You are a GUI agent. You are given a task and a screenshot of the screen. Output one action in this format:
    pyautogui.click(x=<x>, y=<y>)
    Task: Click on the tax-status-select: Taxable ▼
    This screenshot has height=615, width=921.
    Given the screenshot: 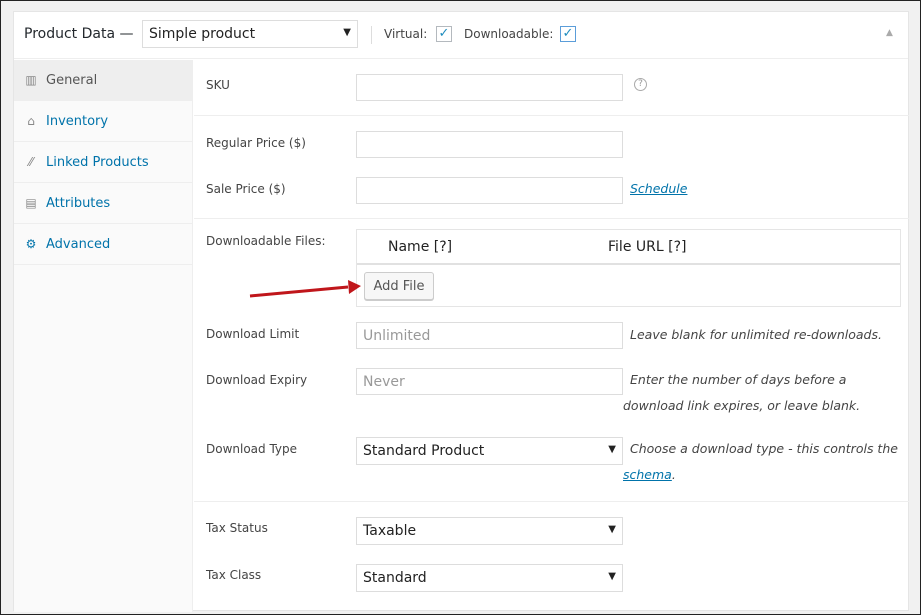 What is the action you would take?
    pyautogui.click(x=489, y=531)
    